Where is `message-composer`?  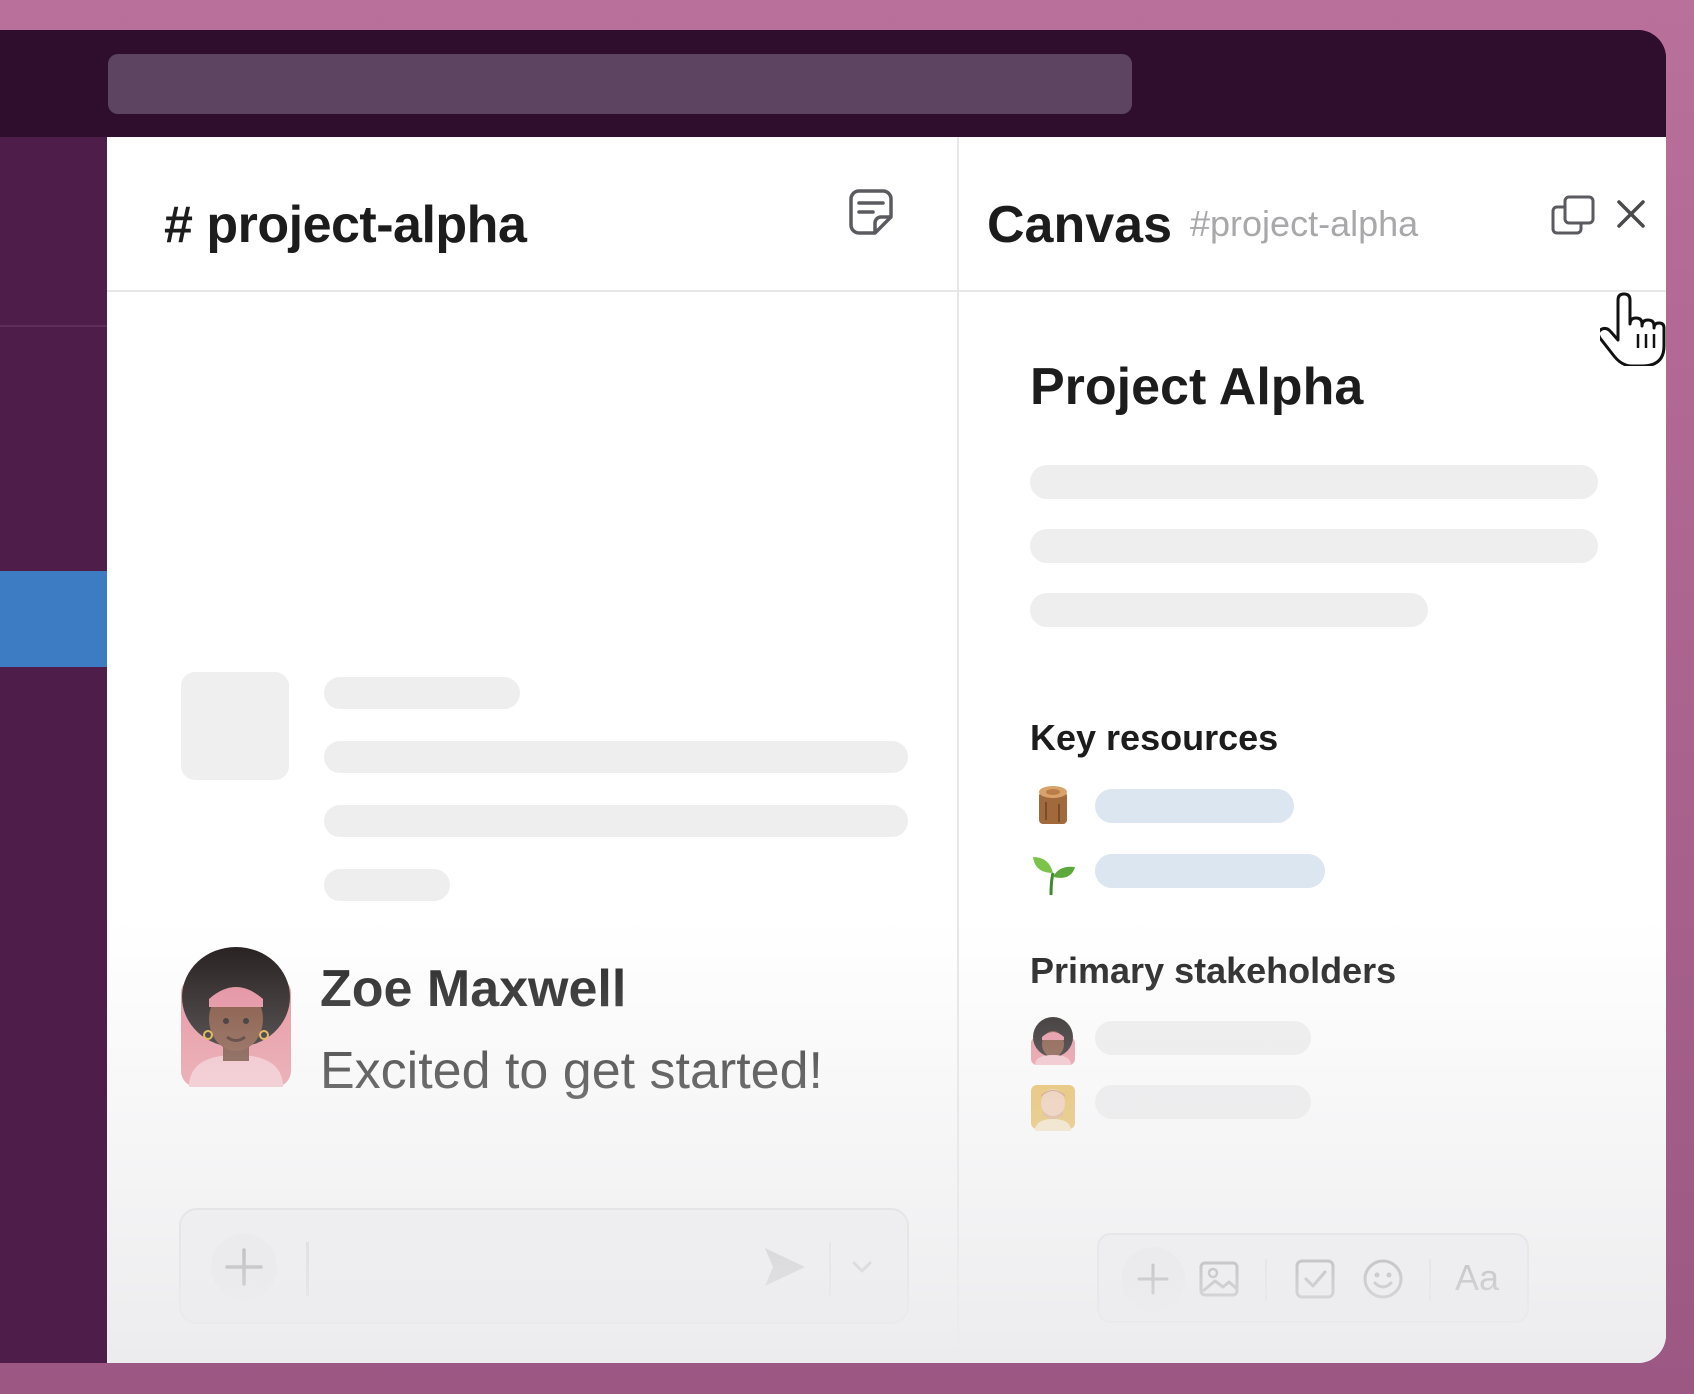 message-composer is located at coordinates (544, 1266).